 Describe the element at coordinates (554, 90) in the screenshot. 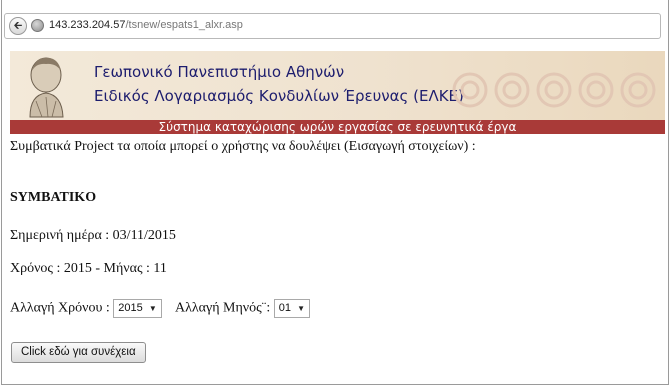

I see `decorative-pattern` at that location.